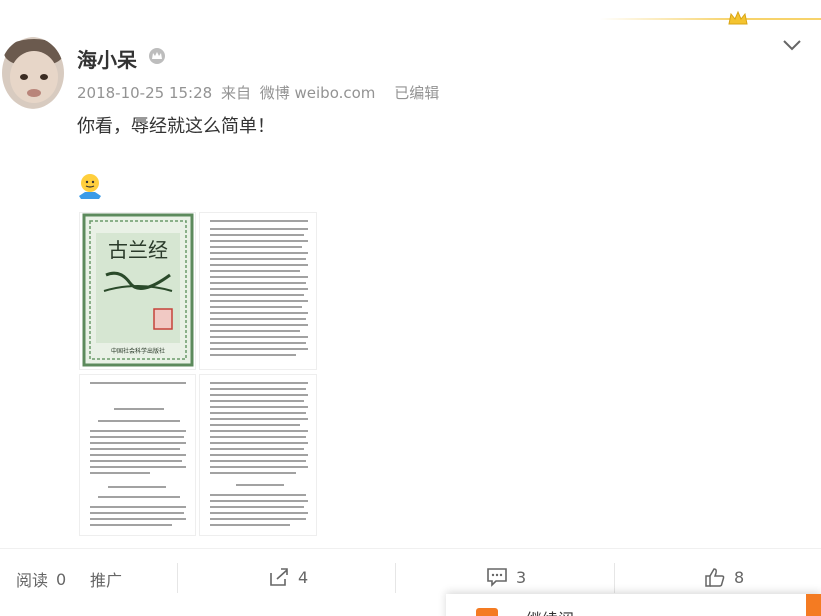  What do you see at coordinates (235, 93) in the screenshot?
I see `source-prefix: 来自` at bounding box center [235, 93].